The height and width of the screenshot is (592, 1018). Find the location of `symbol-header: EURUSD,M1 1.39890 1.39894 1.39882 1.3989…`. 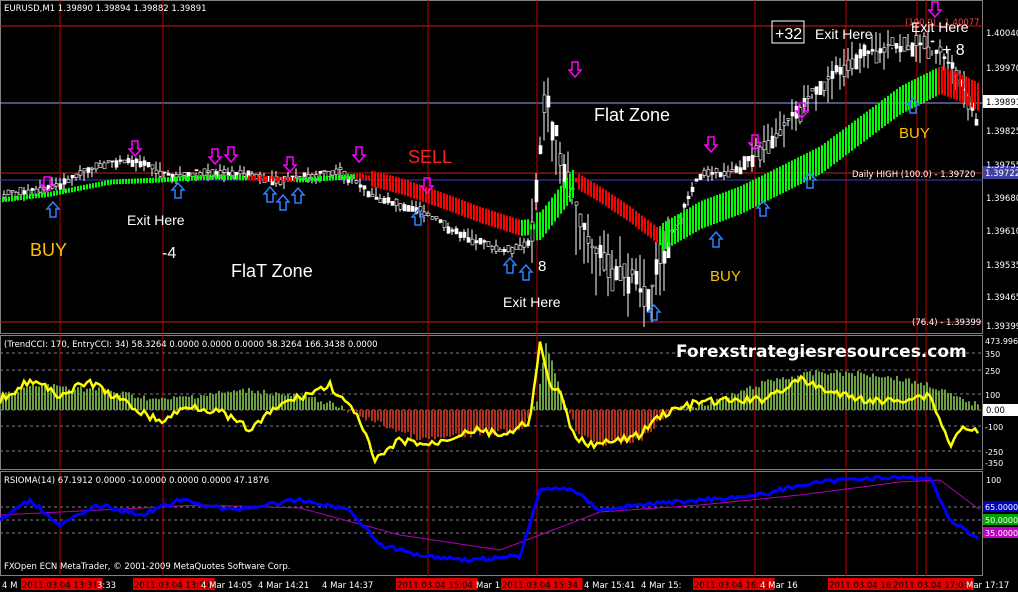

symbol-header: EURUSD,M1 1.39890 1.39894 1.39882 1.3989… is located at coordinates (105, 9).